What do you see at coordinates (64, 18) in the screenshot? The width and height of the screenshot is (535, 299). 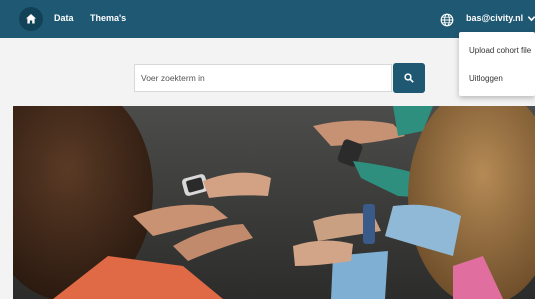 I see `nav-link-data: Data` at bounding box center [64, 18].